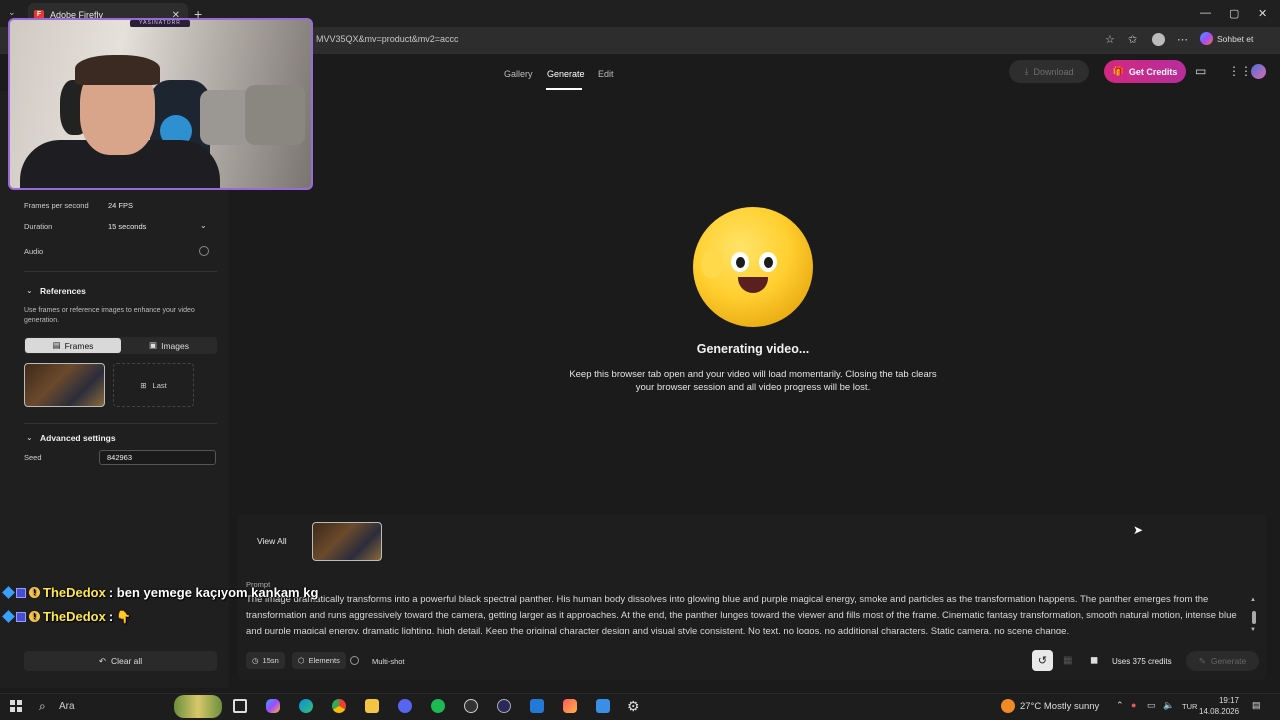  I want to click on taskbar-search-input: Ara, so click(67, 706).